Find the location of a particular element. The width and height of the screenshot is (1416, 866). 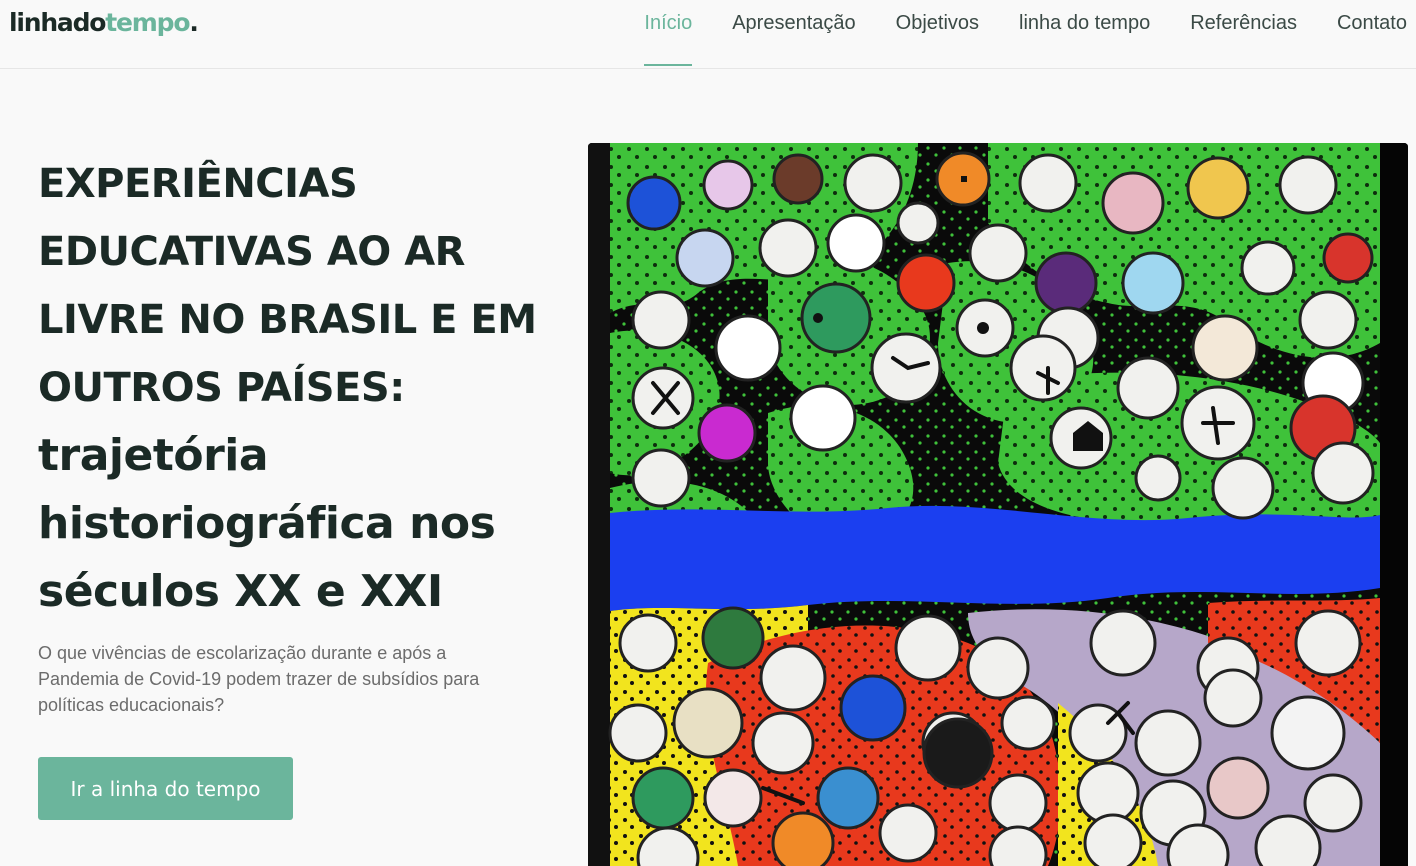

site-logo: linhadotempo. is located at coordinates (104, 22).